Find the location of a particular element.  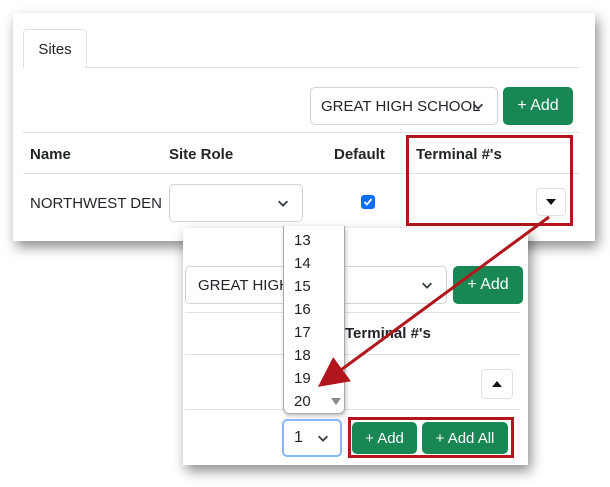

dropdown-option: 18 is located at coordinates (302, 355).